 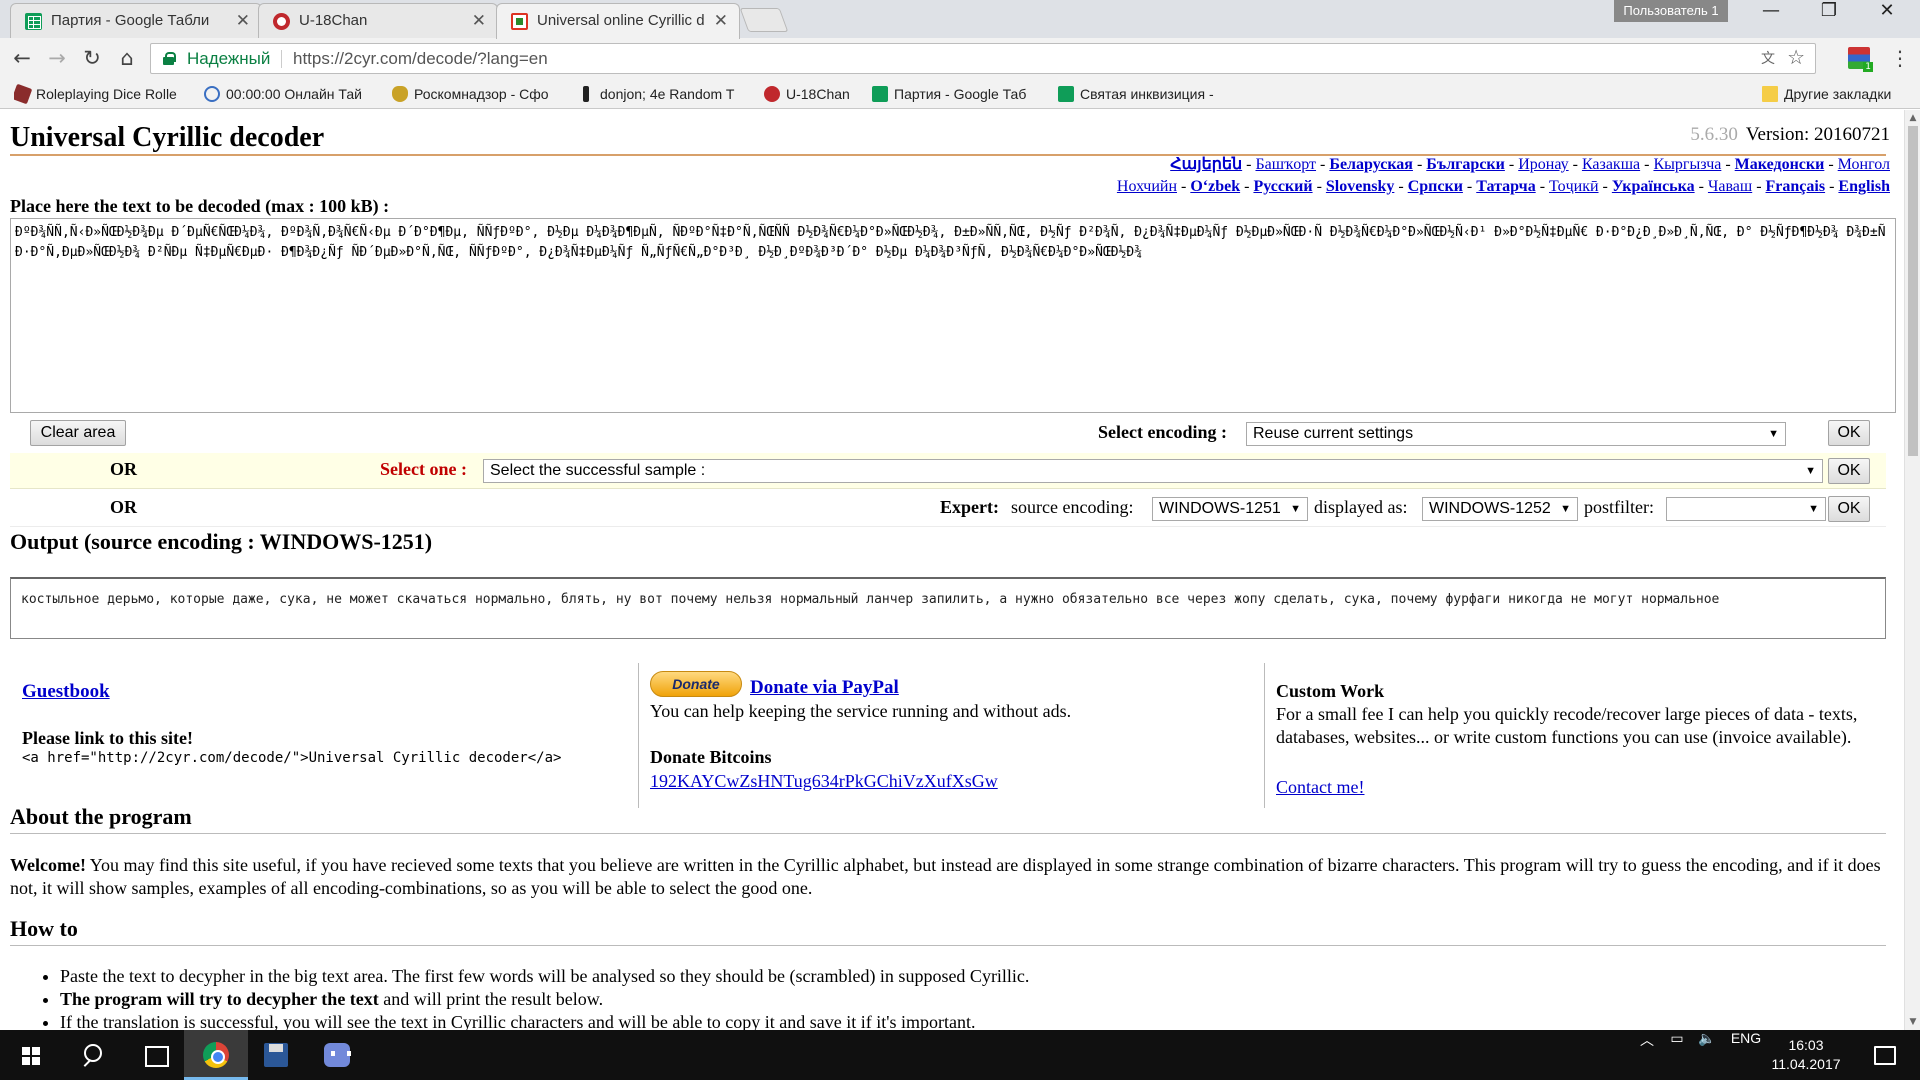 I want to click on lang-link: Русский, so click(x=1282, y=186).